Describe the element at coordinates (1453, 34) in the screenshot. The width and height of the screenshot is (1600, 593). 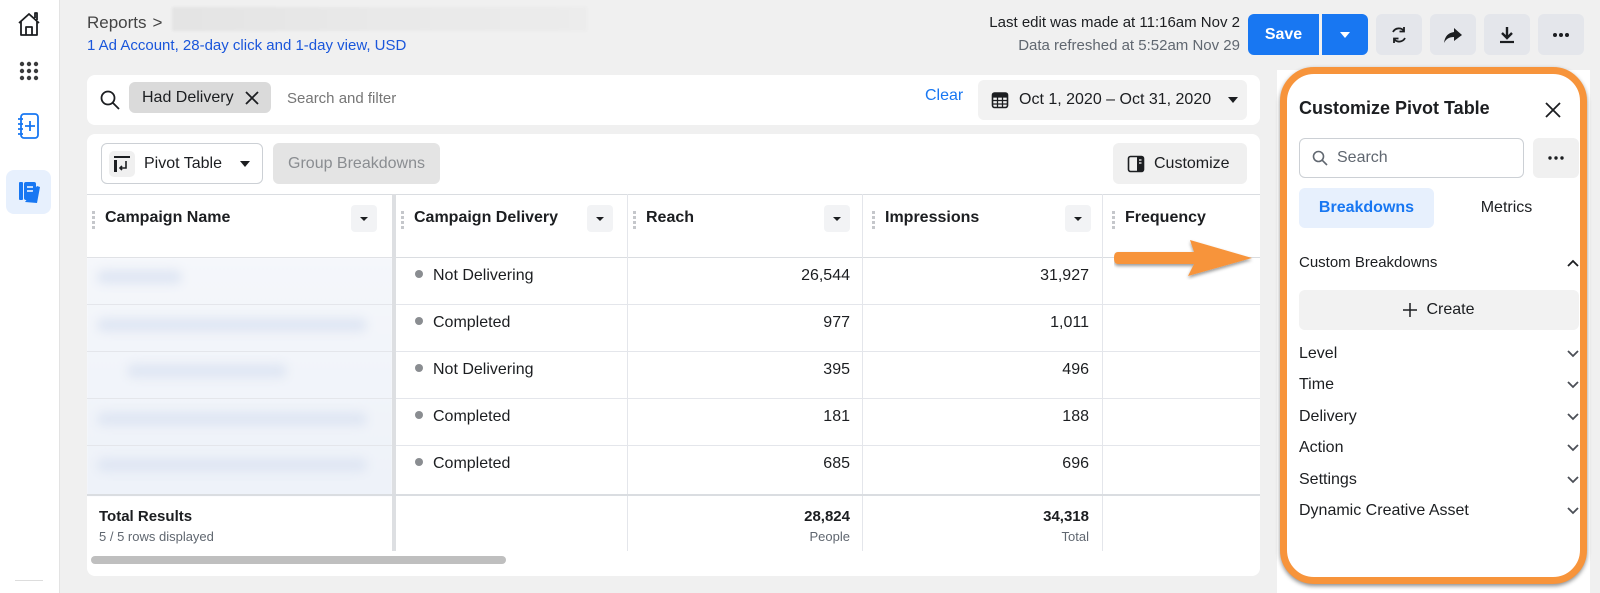
I see `share-button` at that location.